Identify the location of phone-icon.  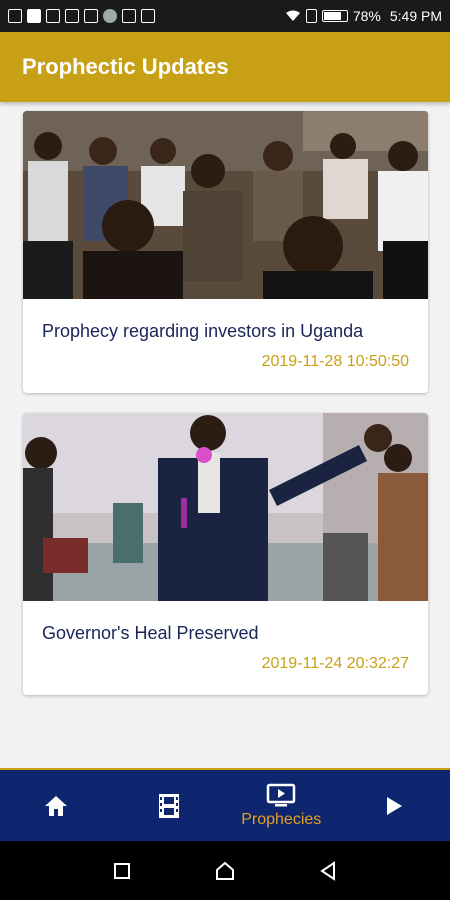
(129, 16).